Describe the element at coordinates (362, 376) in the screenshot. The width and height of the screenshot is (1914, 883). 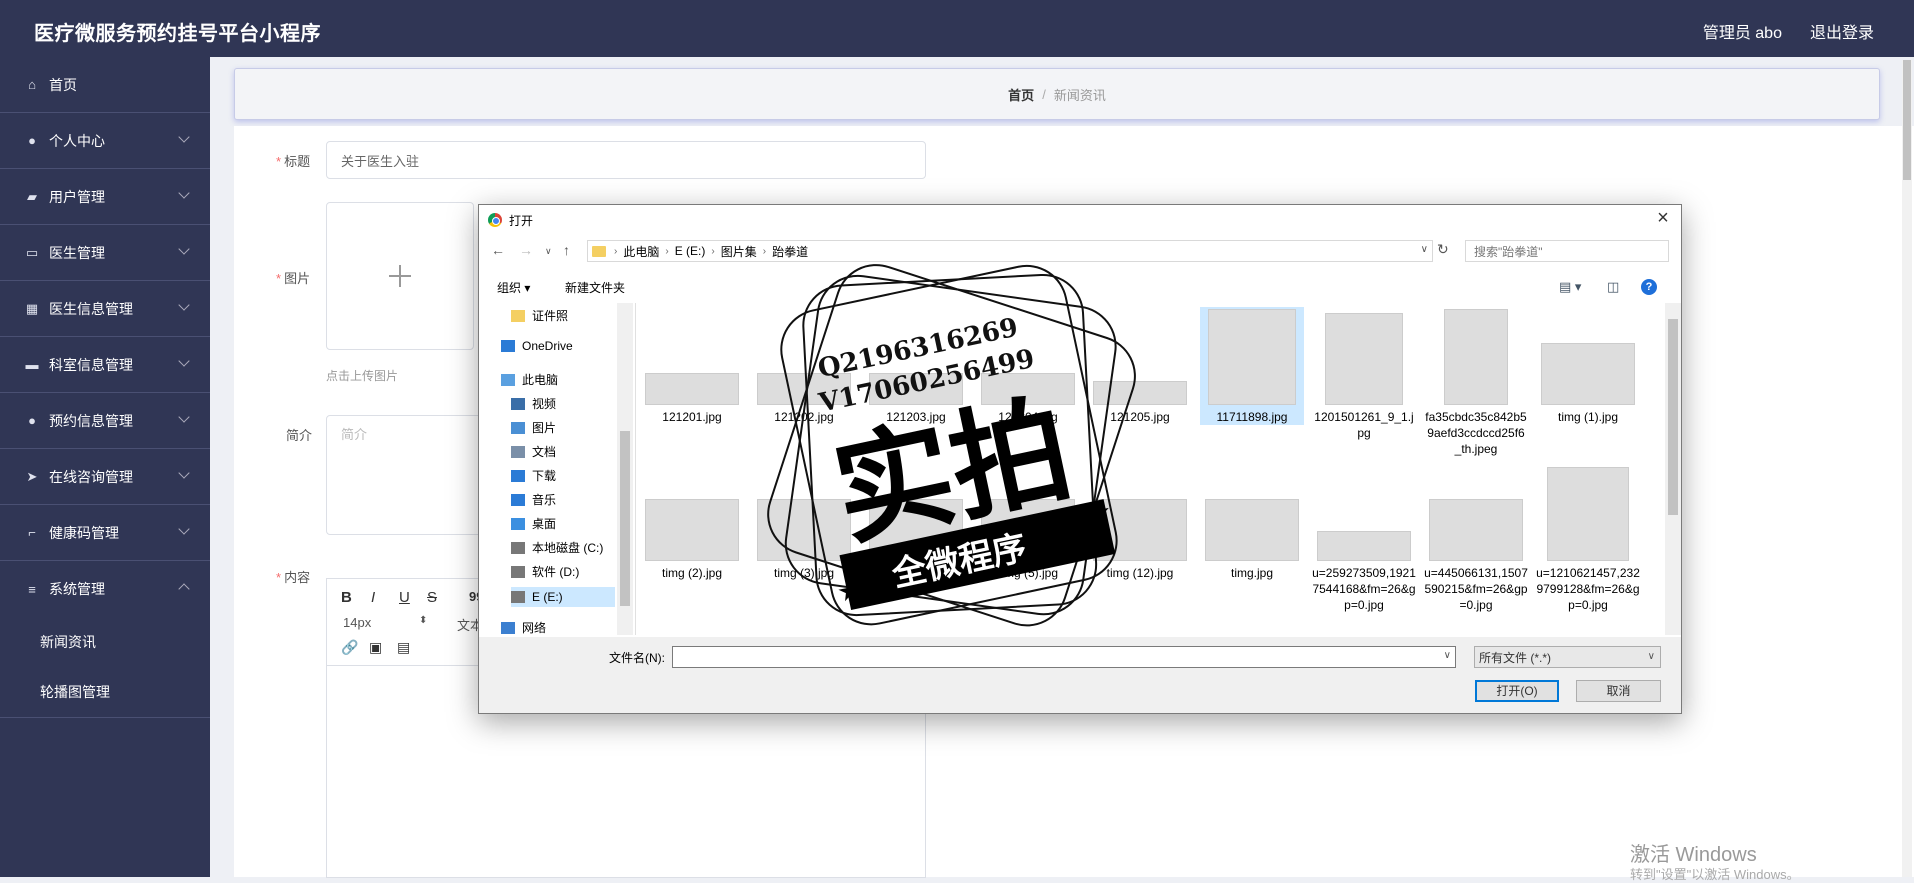
I see `upload-hint: 点击上传图片` at that location.